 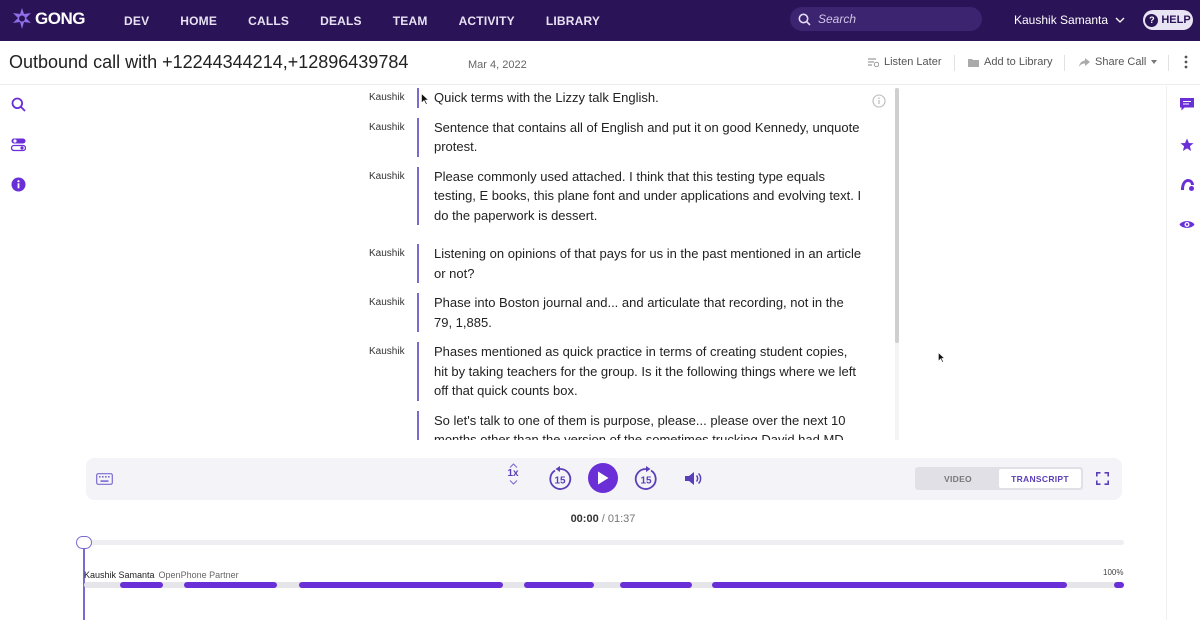 I want to click on volume-icon, so click(x=694, y=478).